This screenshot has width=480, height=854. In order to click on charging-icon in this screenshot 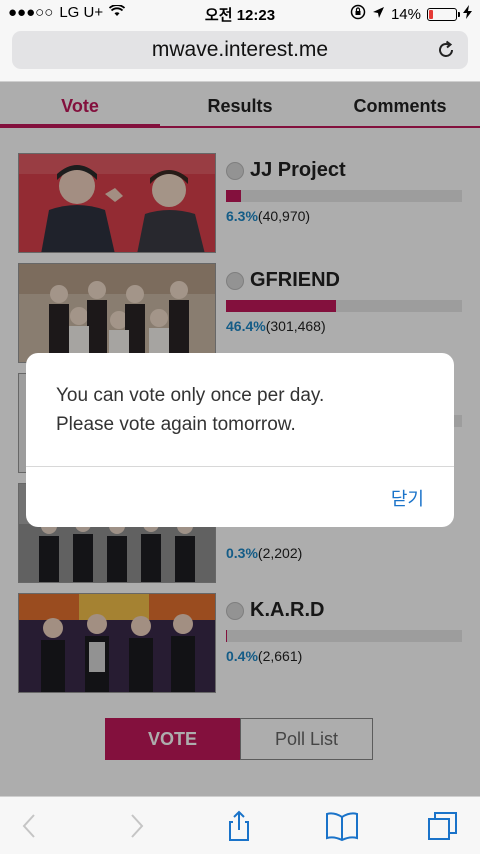, I will do `click(467, 14)`.